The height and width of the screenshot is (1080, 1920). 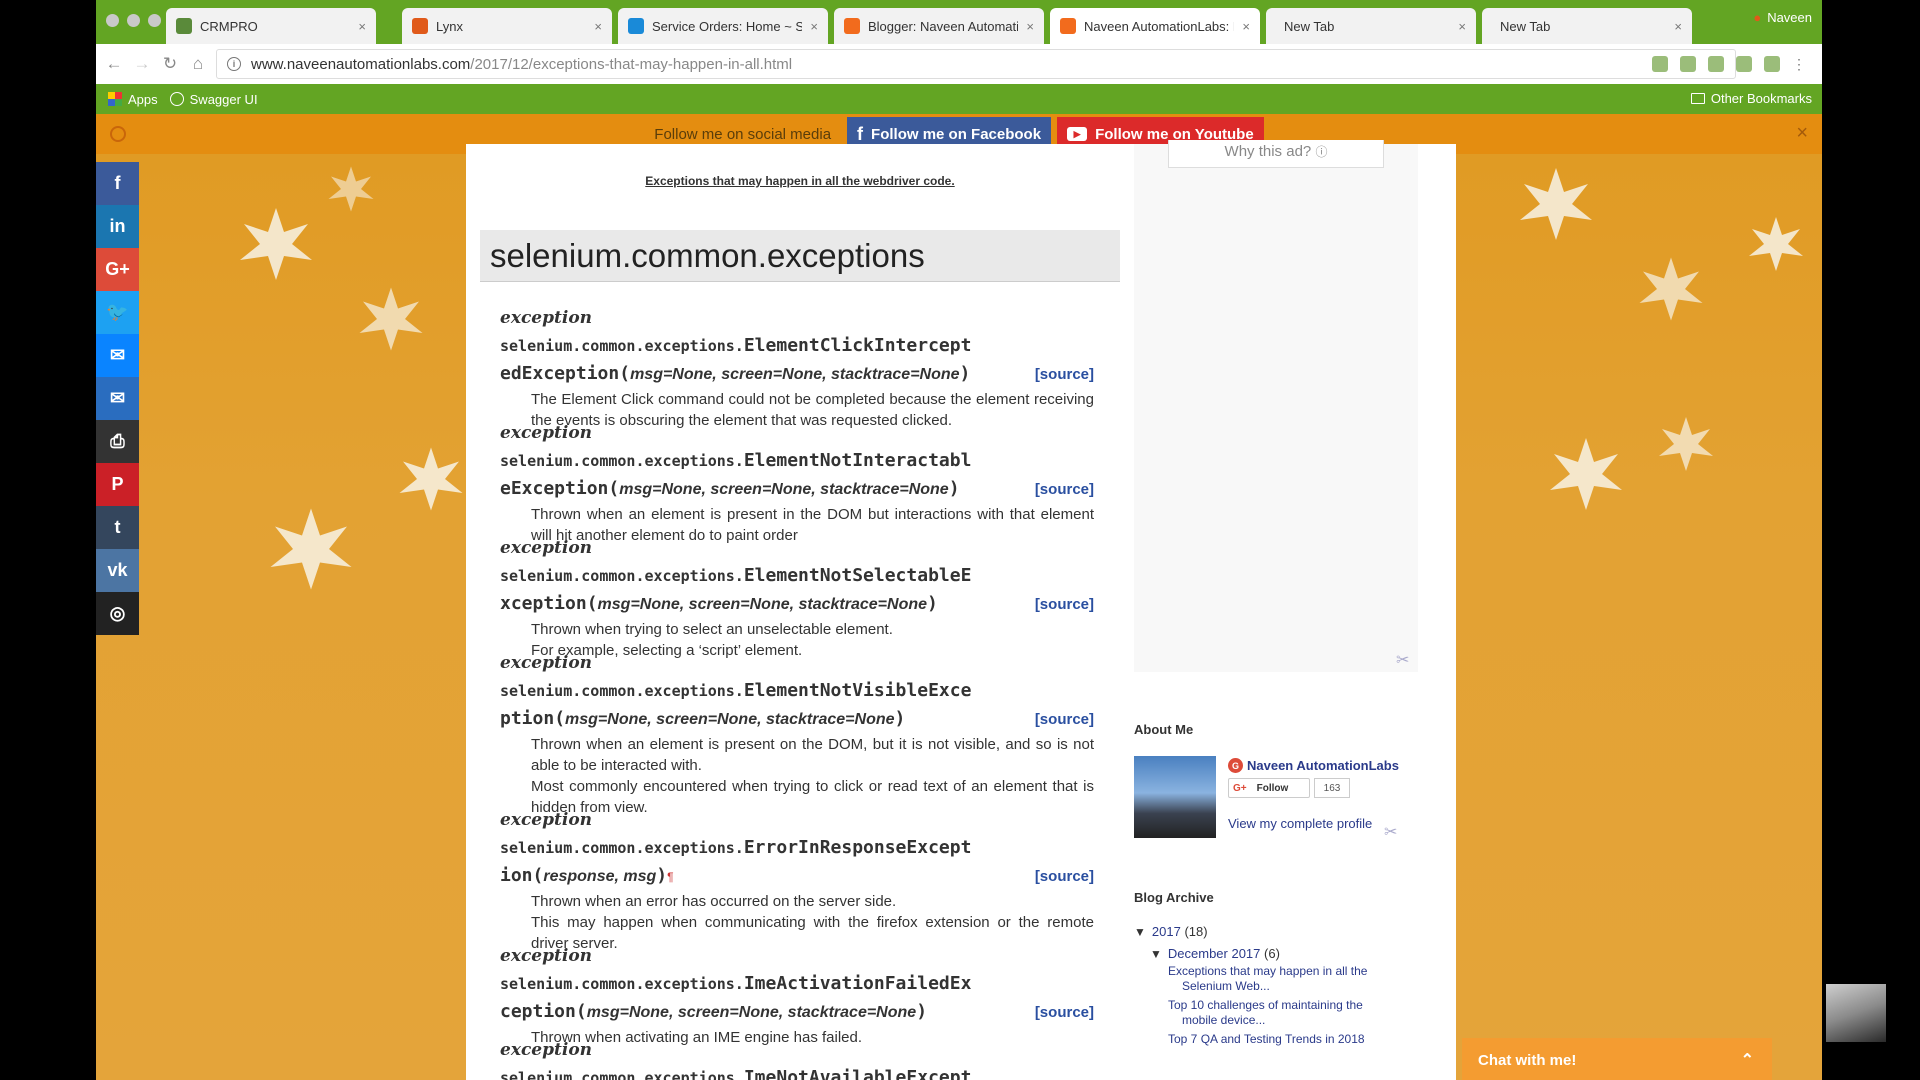 I want to click on archive-month: ▼ December 2017 (6), so click(x=1215, y=953).